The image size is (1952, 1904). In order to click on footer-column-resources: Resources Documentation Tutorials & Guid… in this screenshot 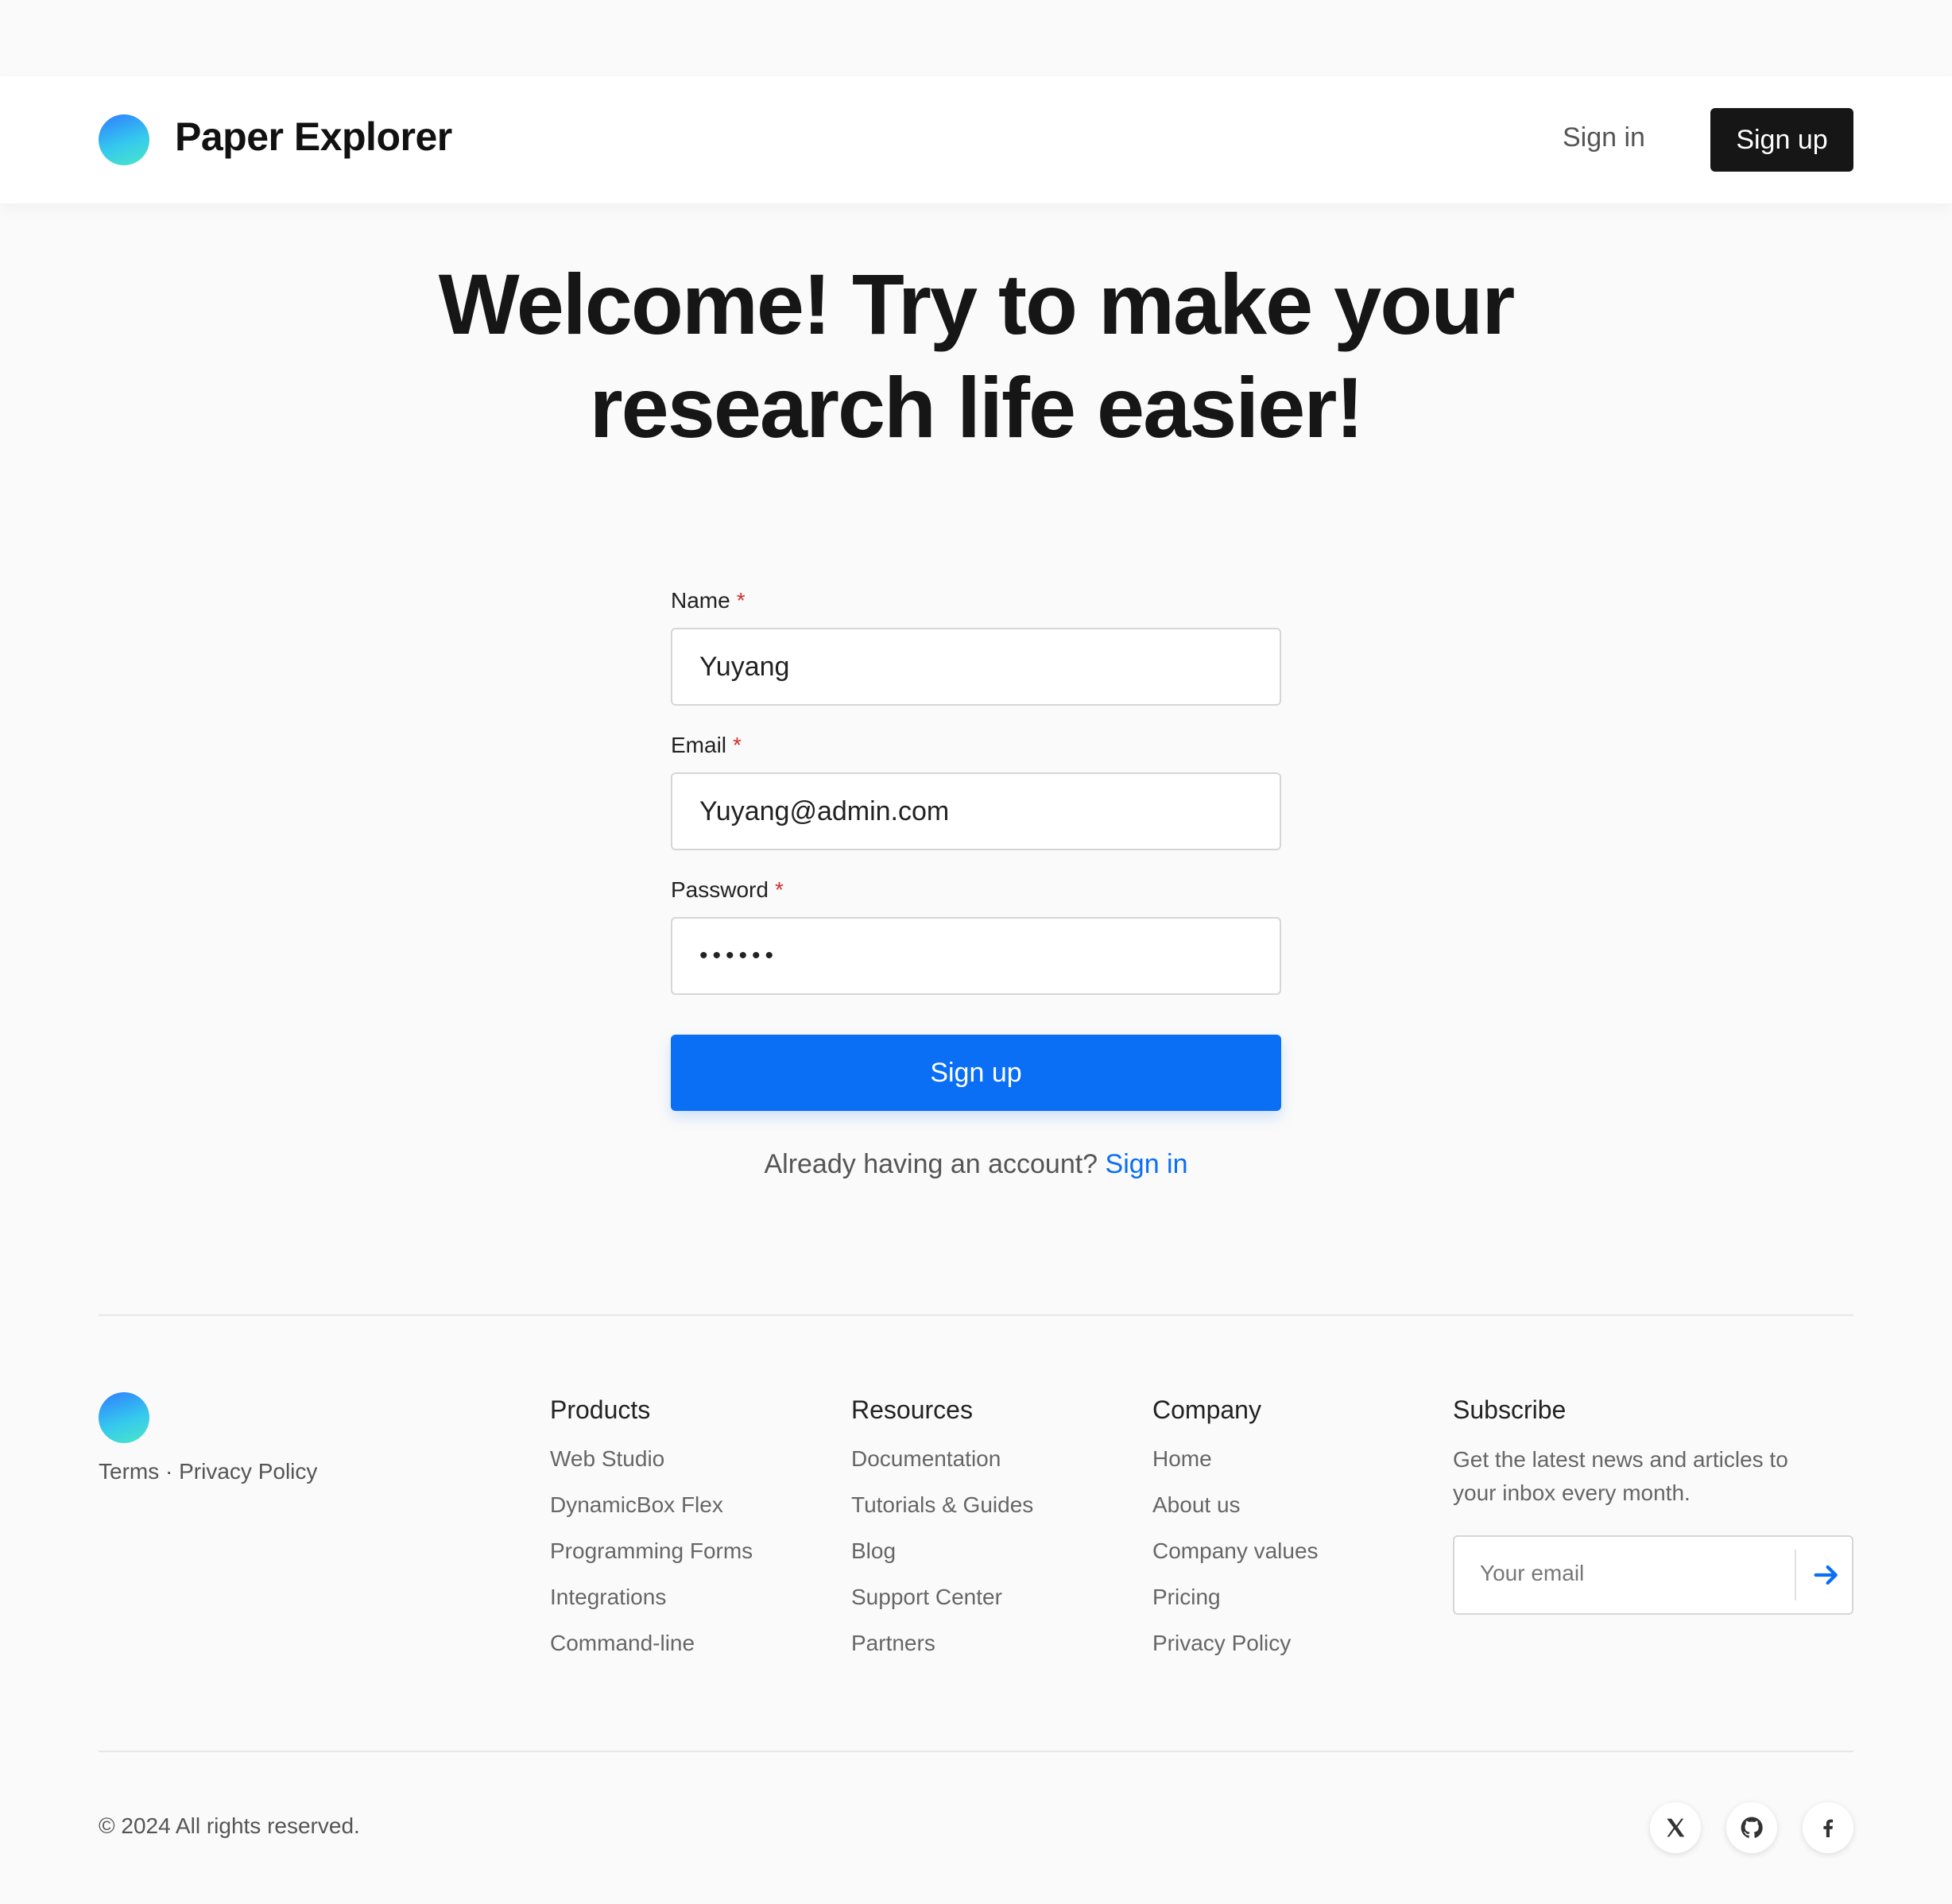, I will do `click(942, 1534)`.